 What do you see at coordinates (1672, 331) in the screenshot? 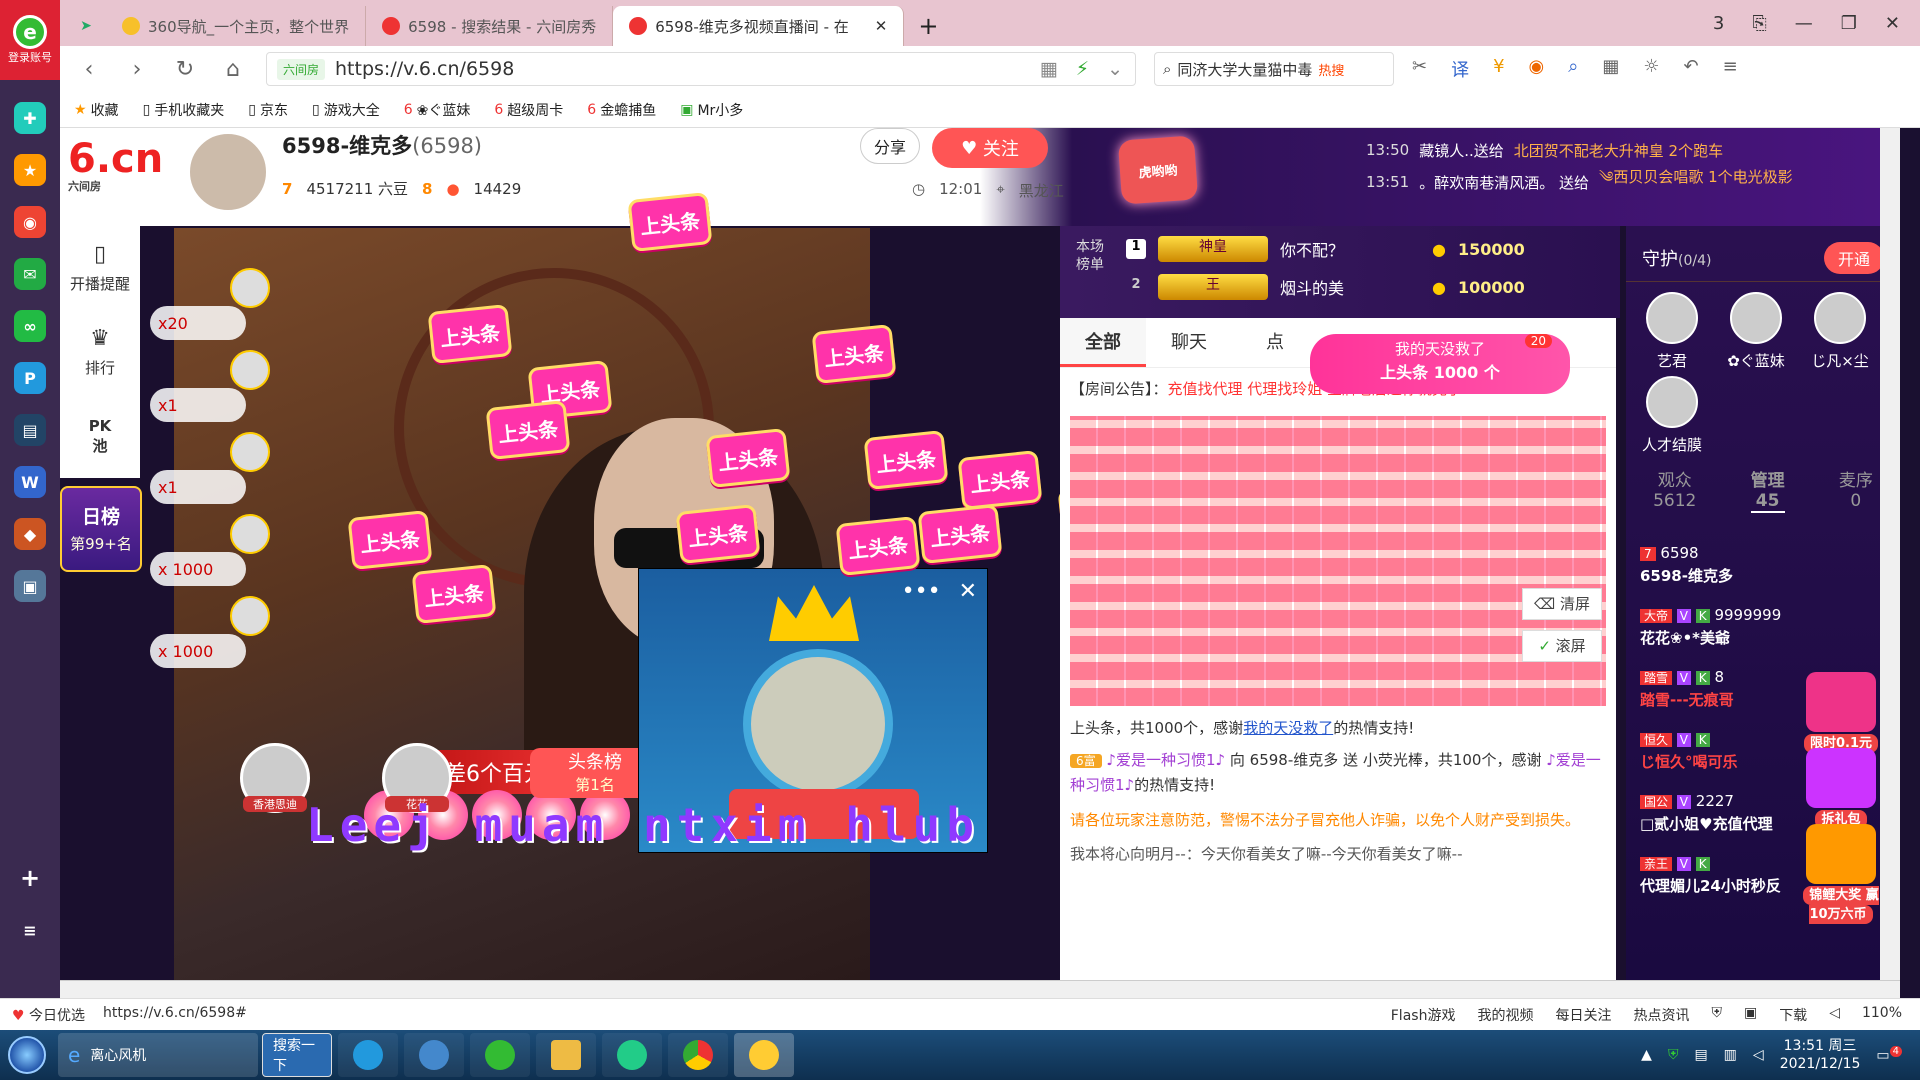
I see `guardian-item: 艺君` at bounding box center [1672, 331].